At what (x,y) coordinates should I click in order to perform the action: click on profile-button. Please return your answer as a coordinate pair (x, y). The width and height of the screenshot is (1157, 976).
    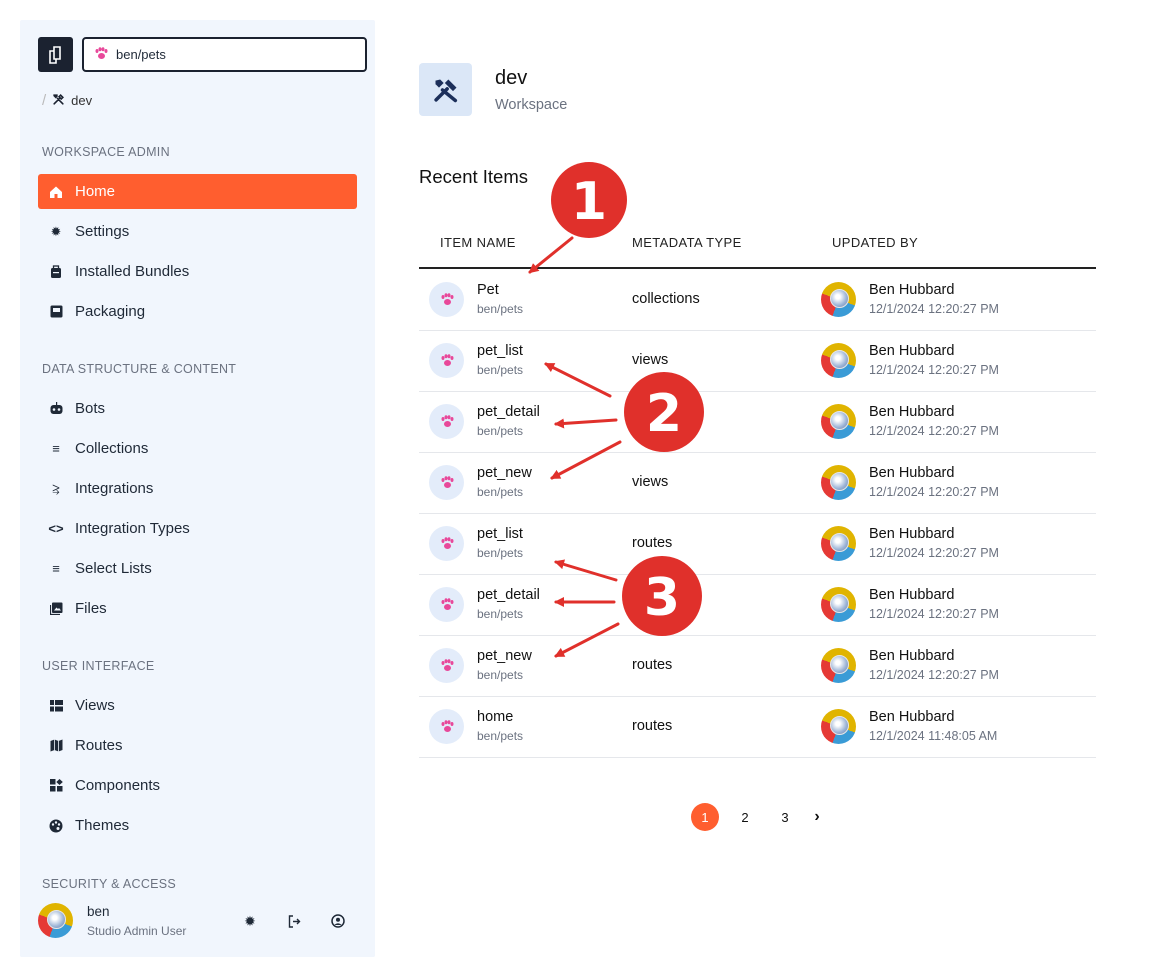
    Looking at the image, I should click on (338, 921).